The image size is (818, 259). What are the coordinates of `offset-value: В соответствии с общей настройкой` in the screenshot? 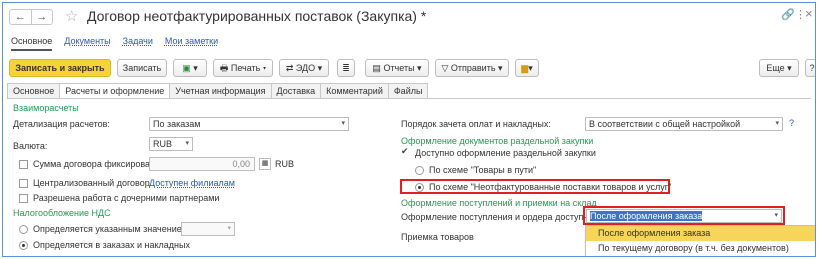 It's located at (665, 124).